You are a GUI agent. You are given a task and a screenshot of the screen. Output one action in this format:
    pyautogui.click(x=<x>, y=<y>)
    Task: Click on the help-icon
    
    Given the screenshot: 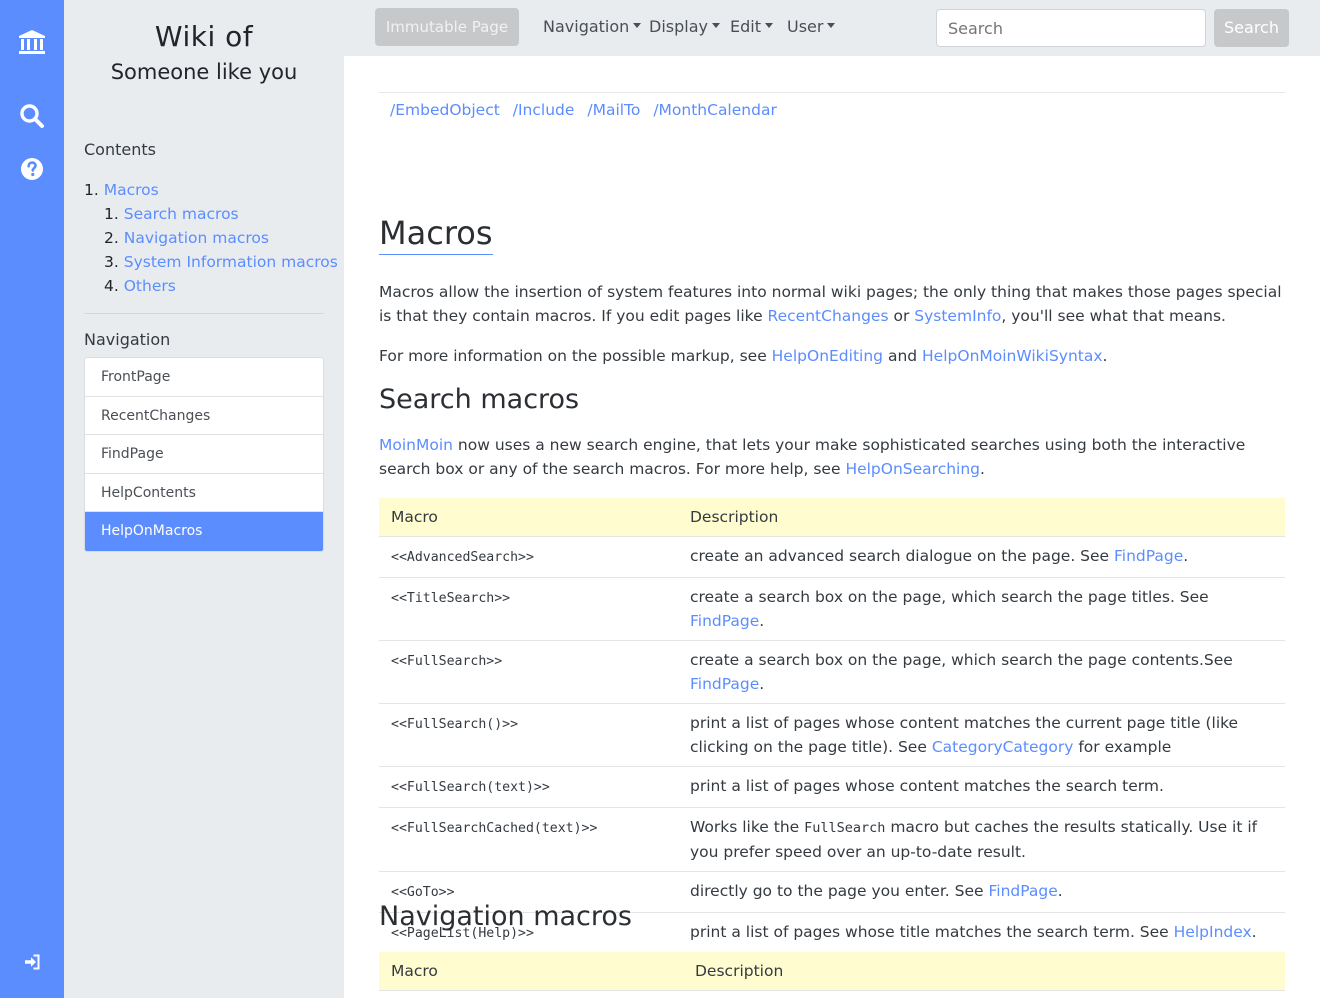 What is the action you would take?
    pyautogui.click(x=32, y=169)
    